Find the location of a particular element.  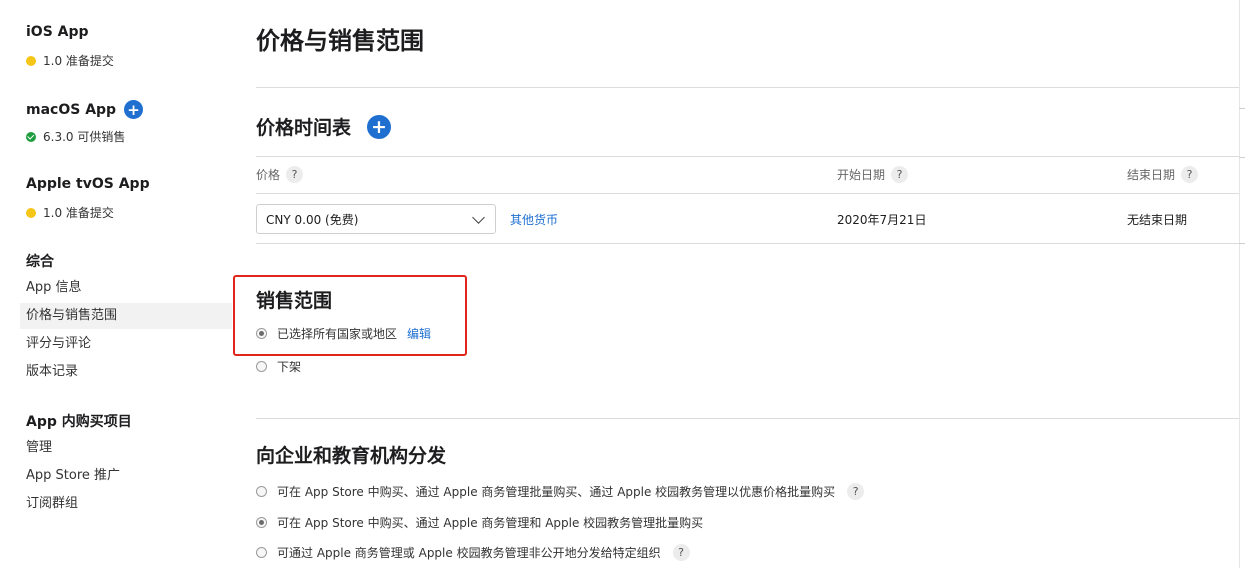

radio-remove-from-sale is located at coordinates (261, 366).